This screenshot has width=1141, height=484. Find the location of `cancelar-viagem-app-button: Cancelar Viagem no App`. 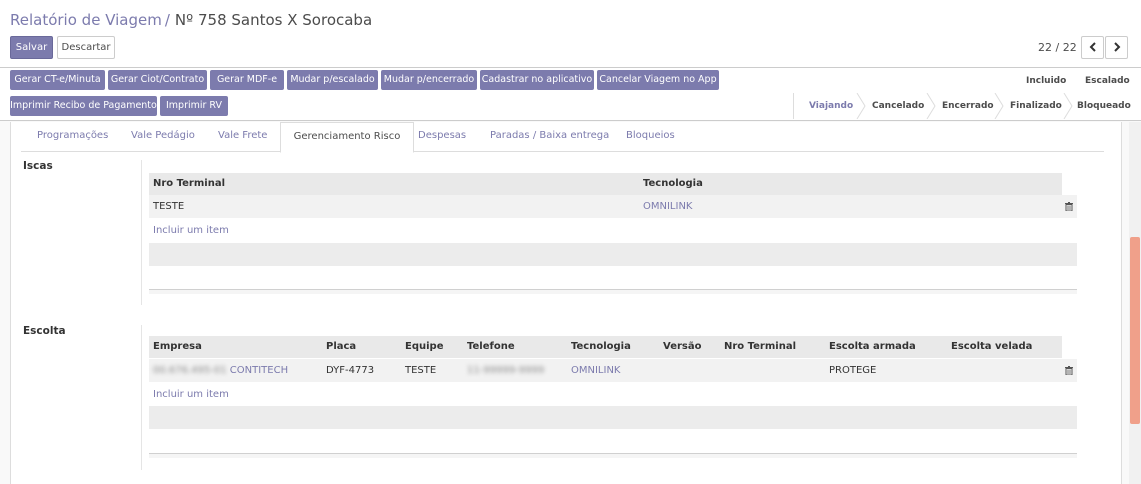

cancelar-viagem-app-button: Cancelar Viagem no App is located at coordinates (658, 80).